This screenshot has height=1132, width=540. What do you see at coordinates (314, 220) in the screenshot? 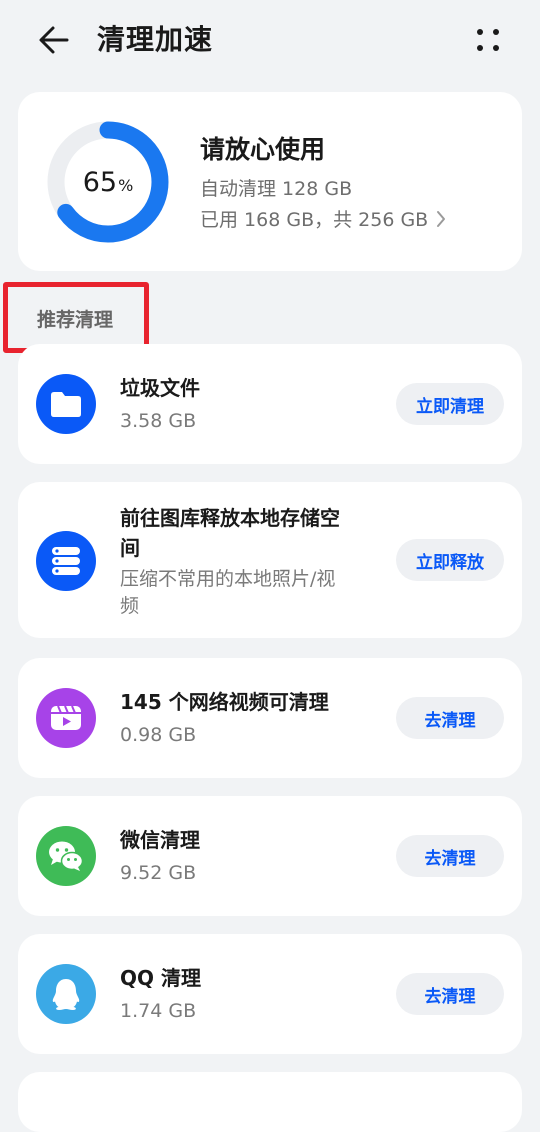
I see `storage-usage-text: 已用 168 GB，共 256 GB` at bounding box center [314, 220].